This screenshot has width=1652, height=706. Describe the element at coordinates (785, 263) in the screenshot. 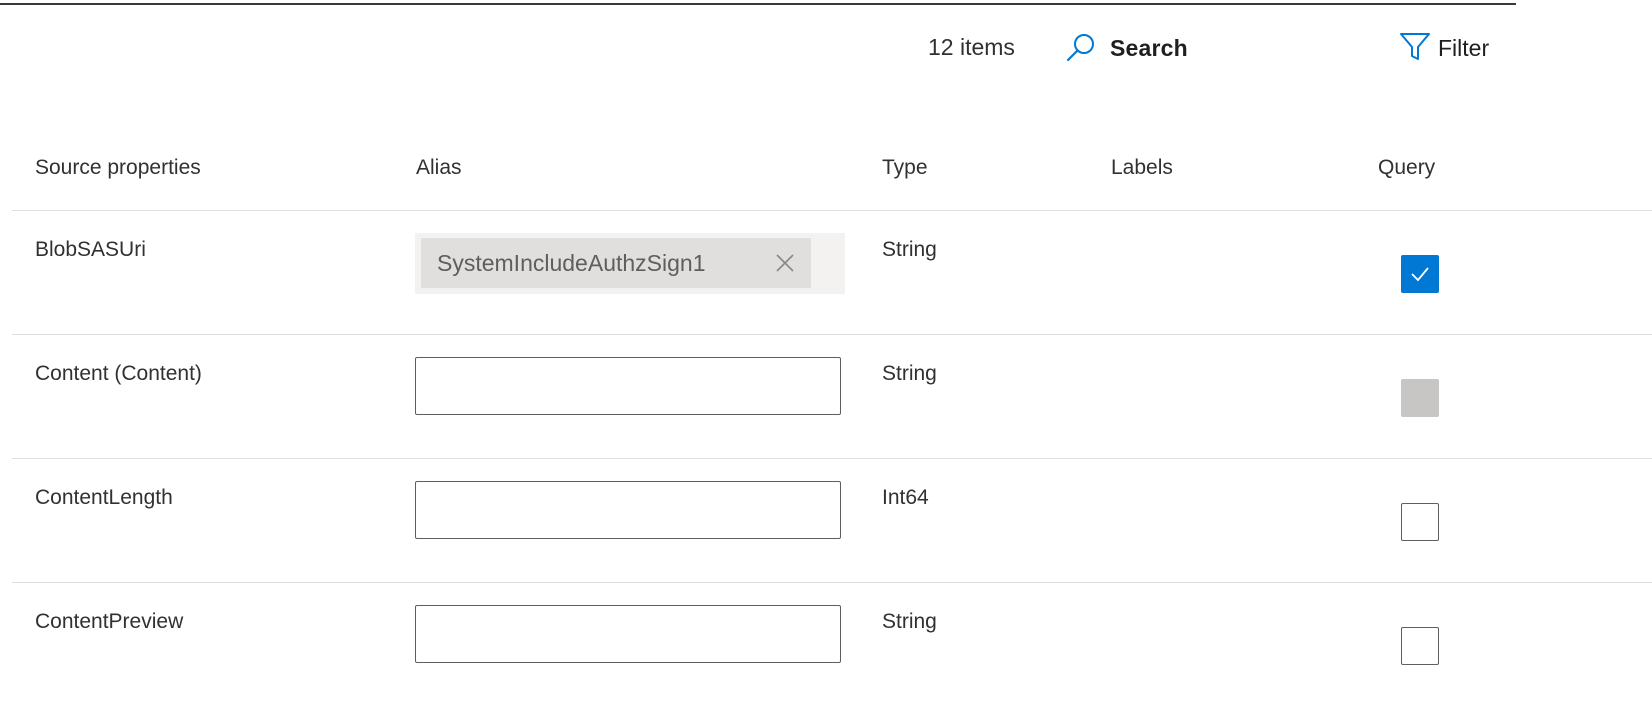

I see `close-icon` at that location.